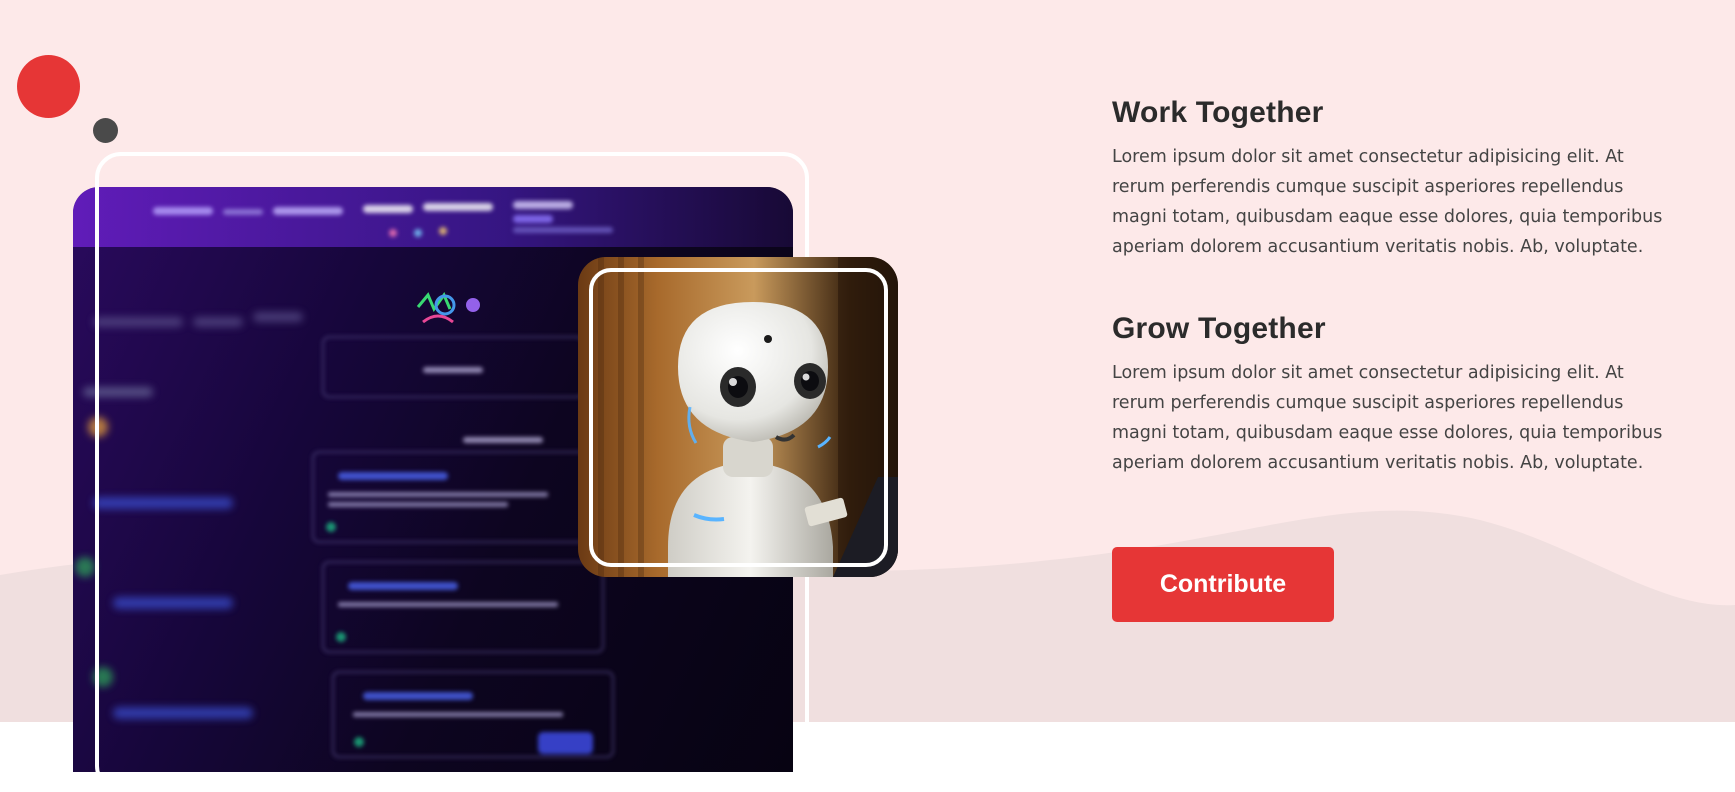  I want to click on decorative-red-dot, so click(48, 86).